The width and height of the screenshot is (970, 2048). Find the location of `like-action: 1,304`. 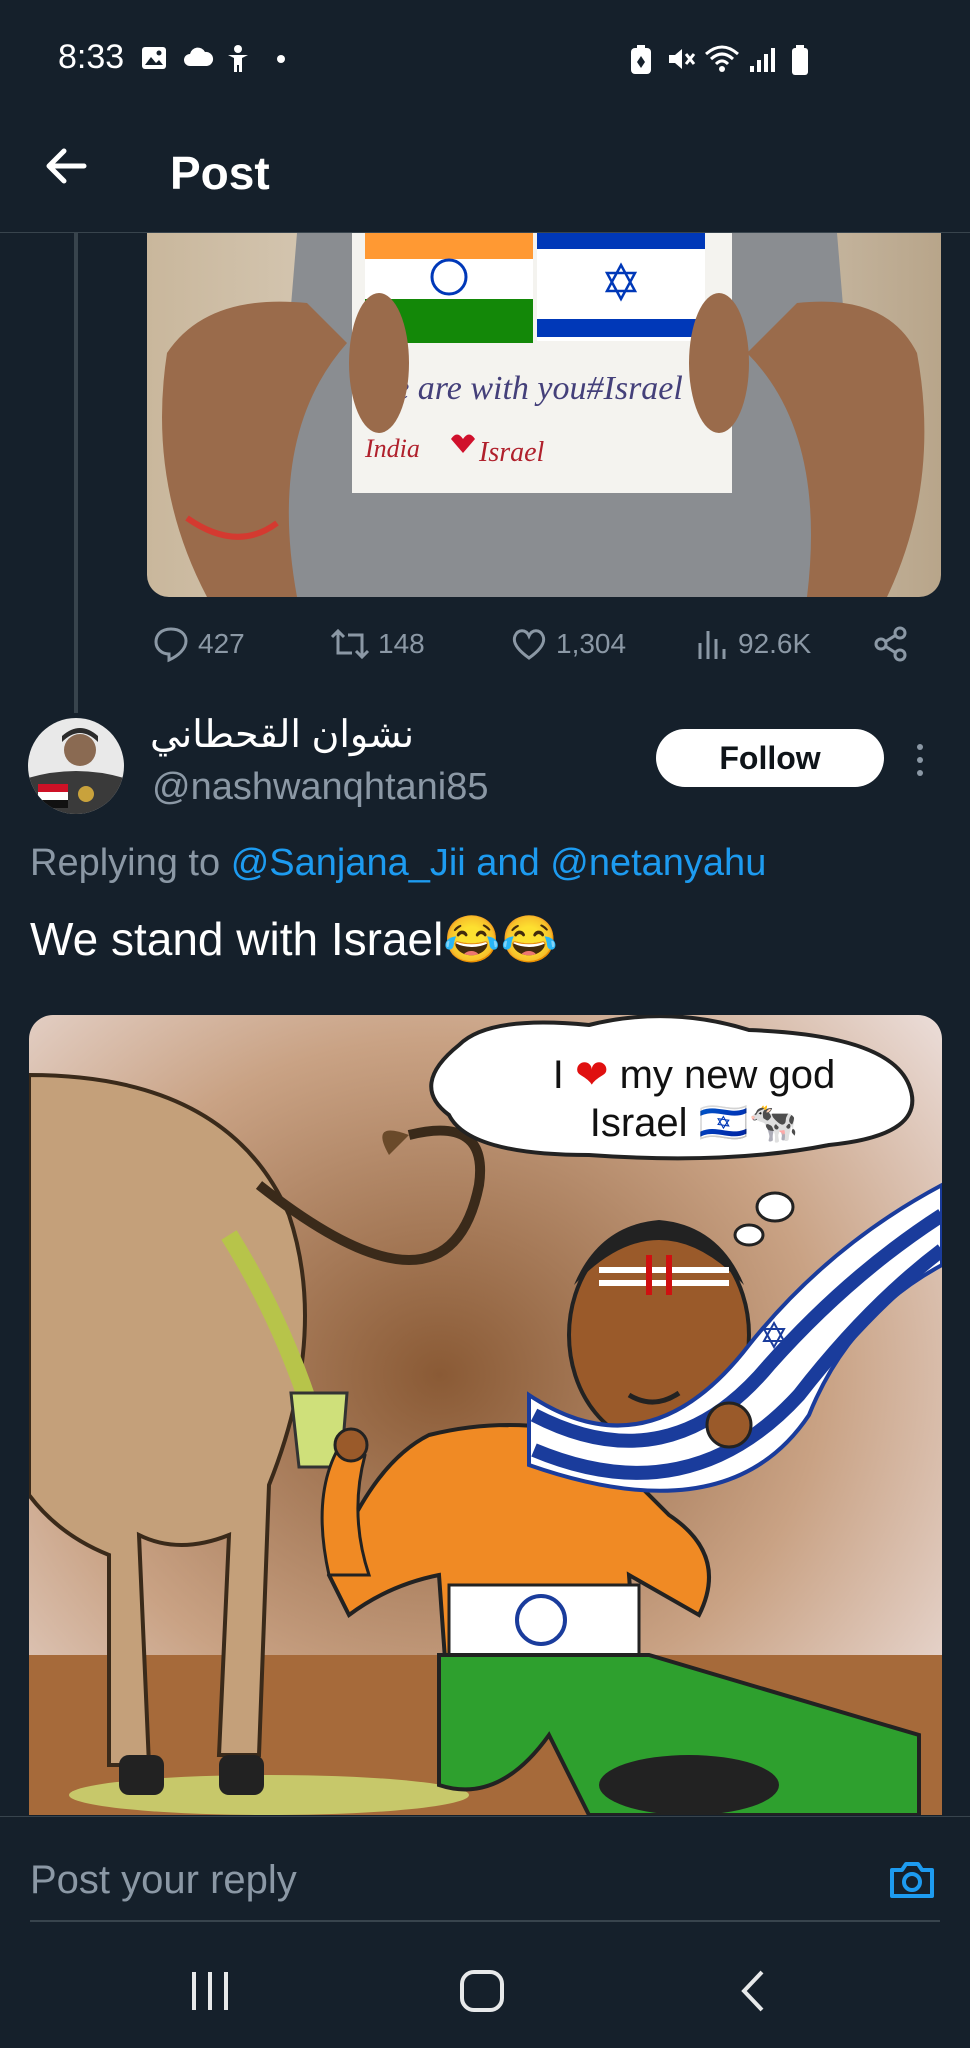

like-action: 1,304 is located at coordinates (568, 644).